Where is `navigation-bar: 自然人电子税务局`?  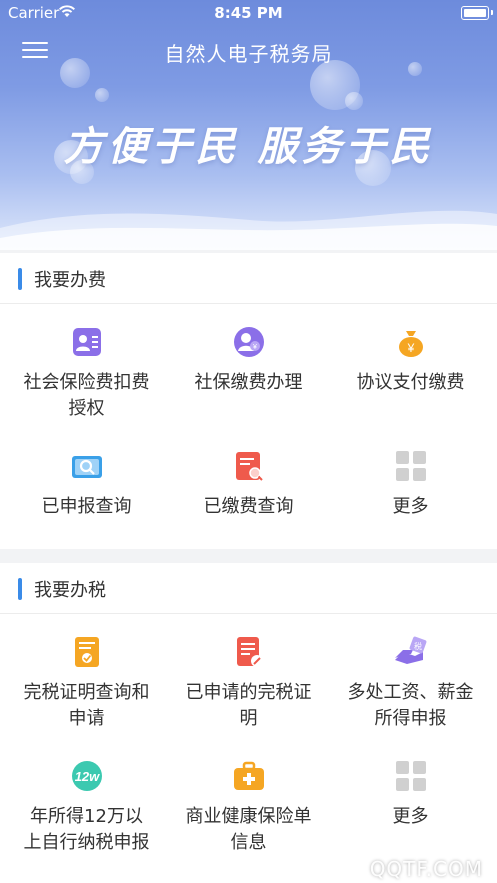
navigation-bar: 自然人电子税务局 is located at coordinates (248, 51).